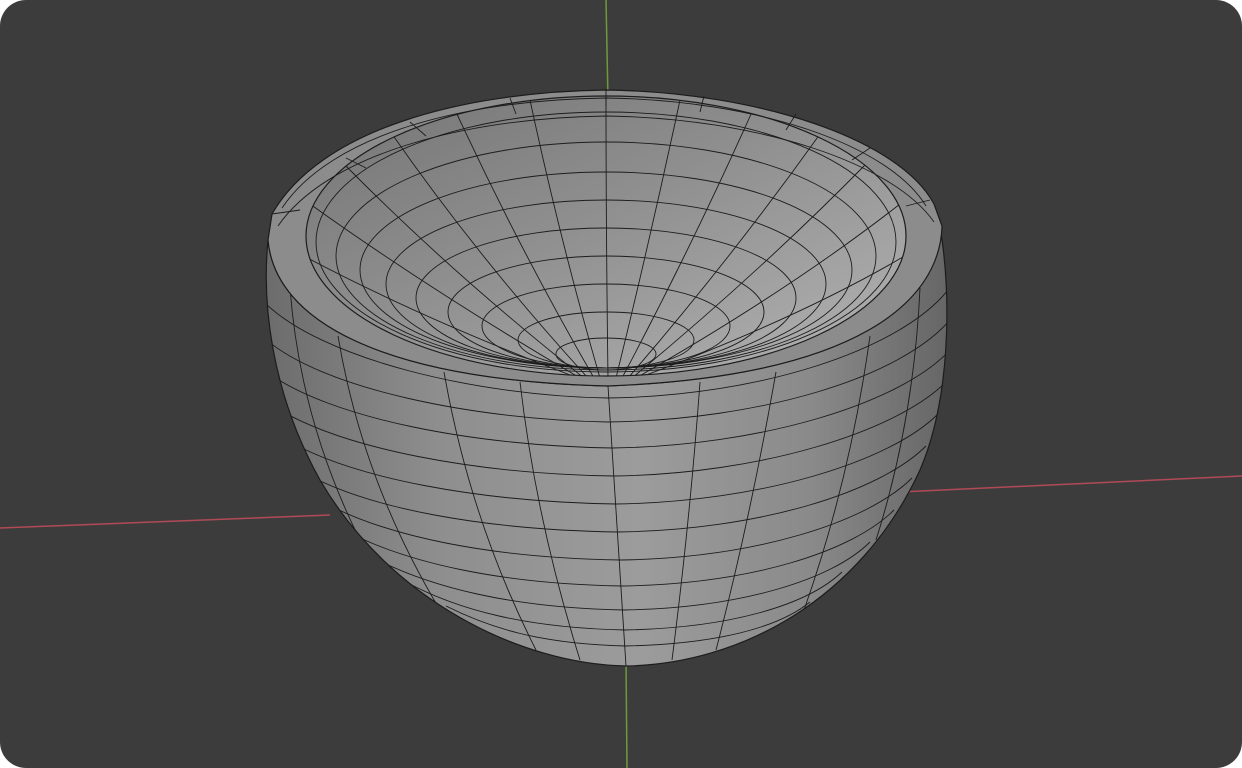  I want to click on x-axis-line-right, so click(1070, 484).